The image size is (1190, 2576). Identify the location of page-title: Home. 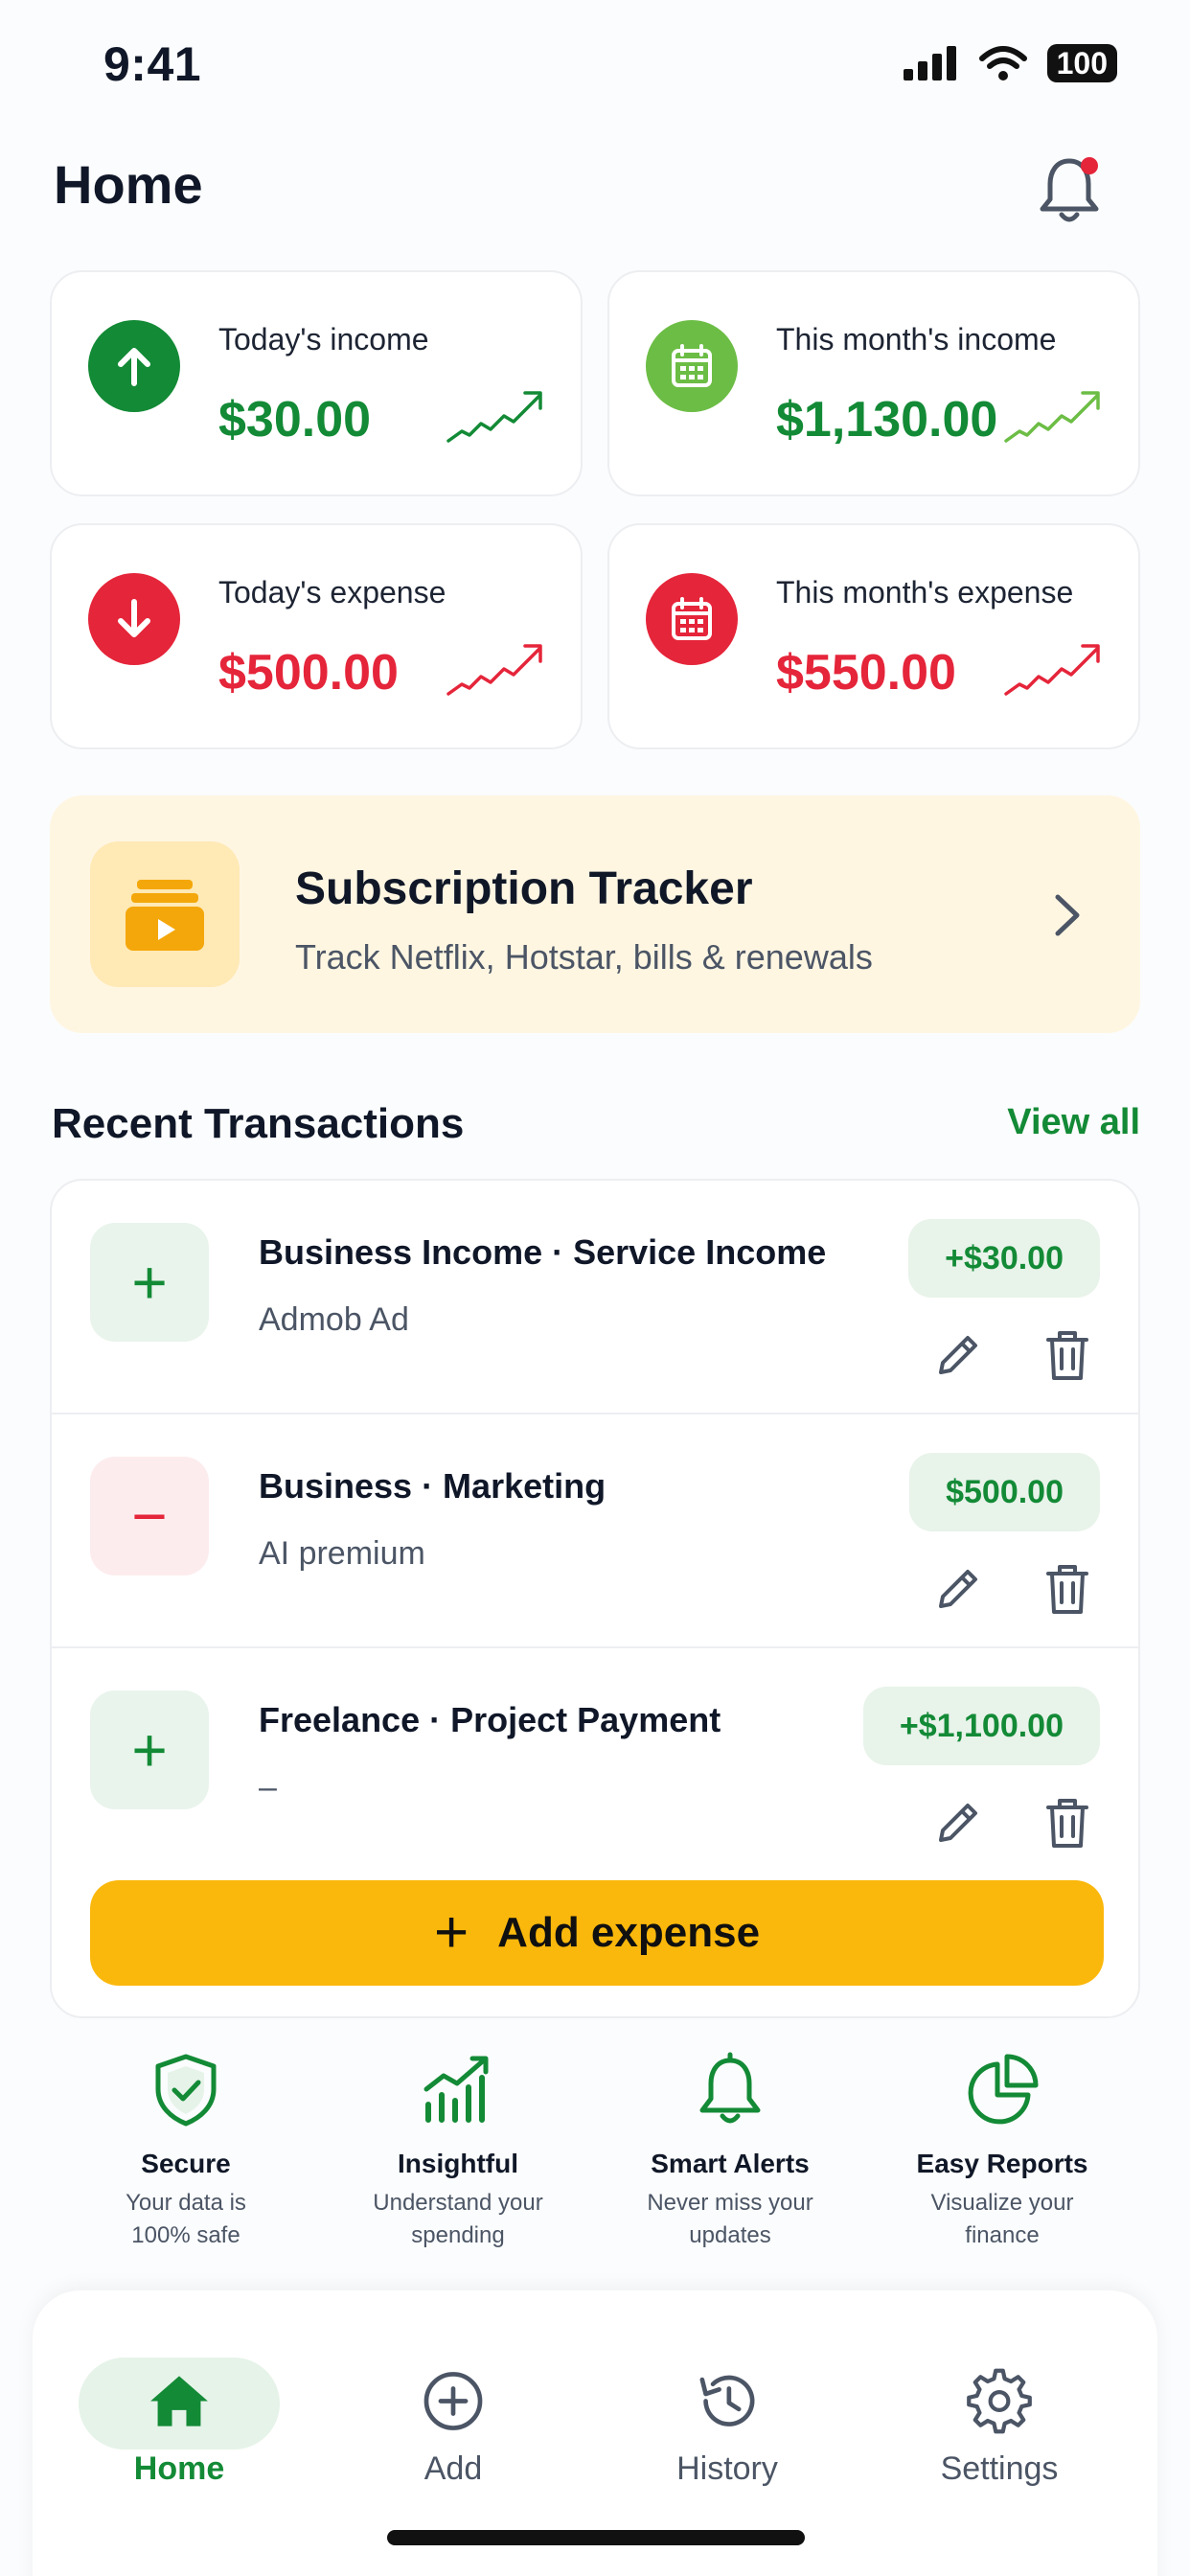
(128, 184).